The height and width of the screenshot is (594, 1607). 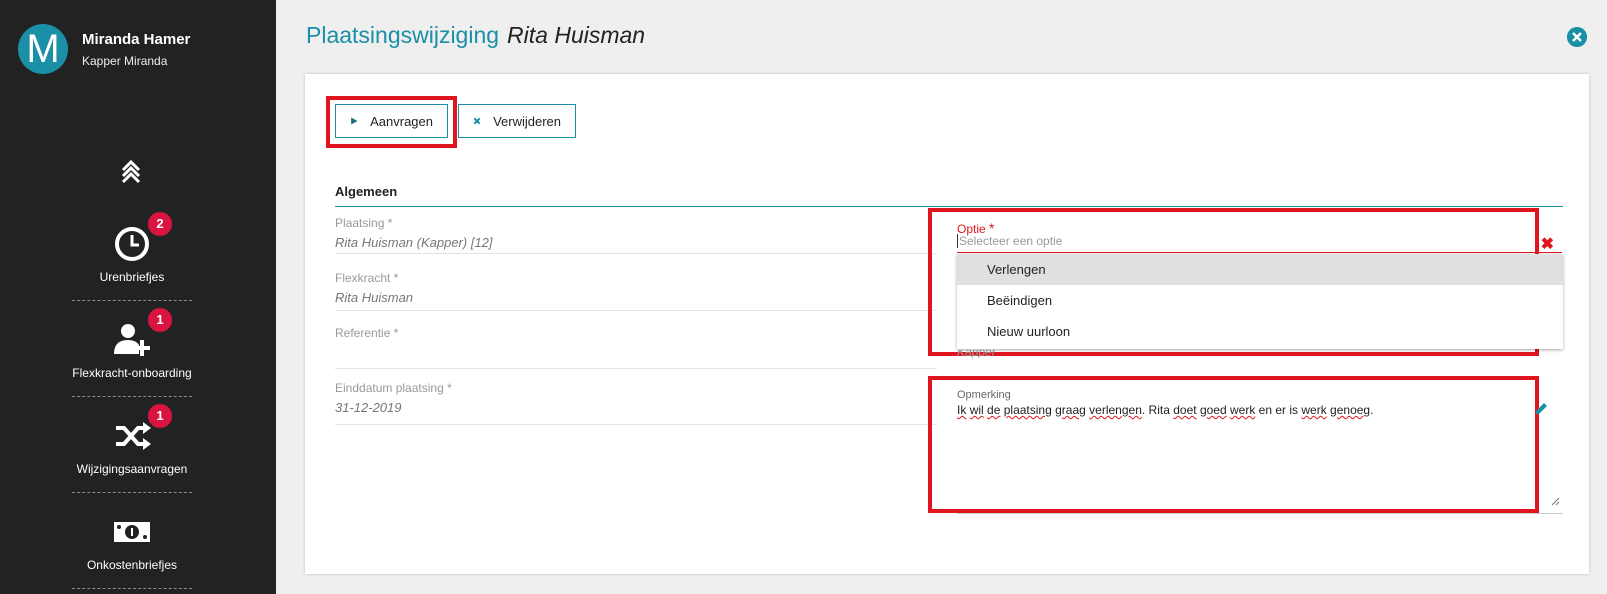 I want to click on field-einddatum: Einddatum plaatsing * 31-12-2019, so click(x=636, y=403).